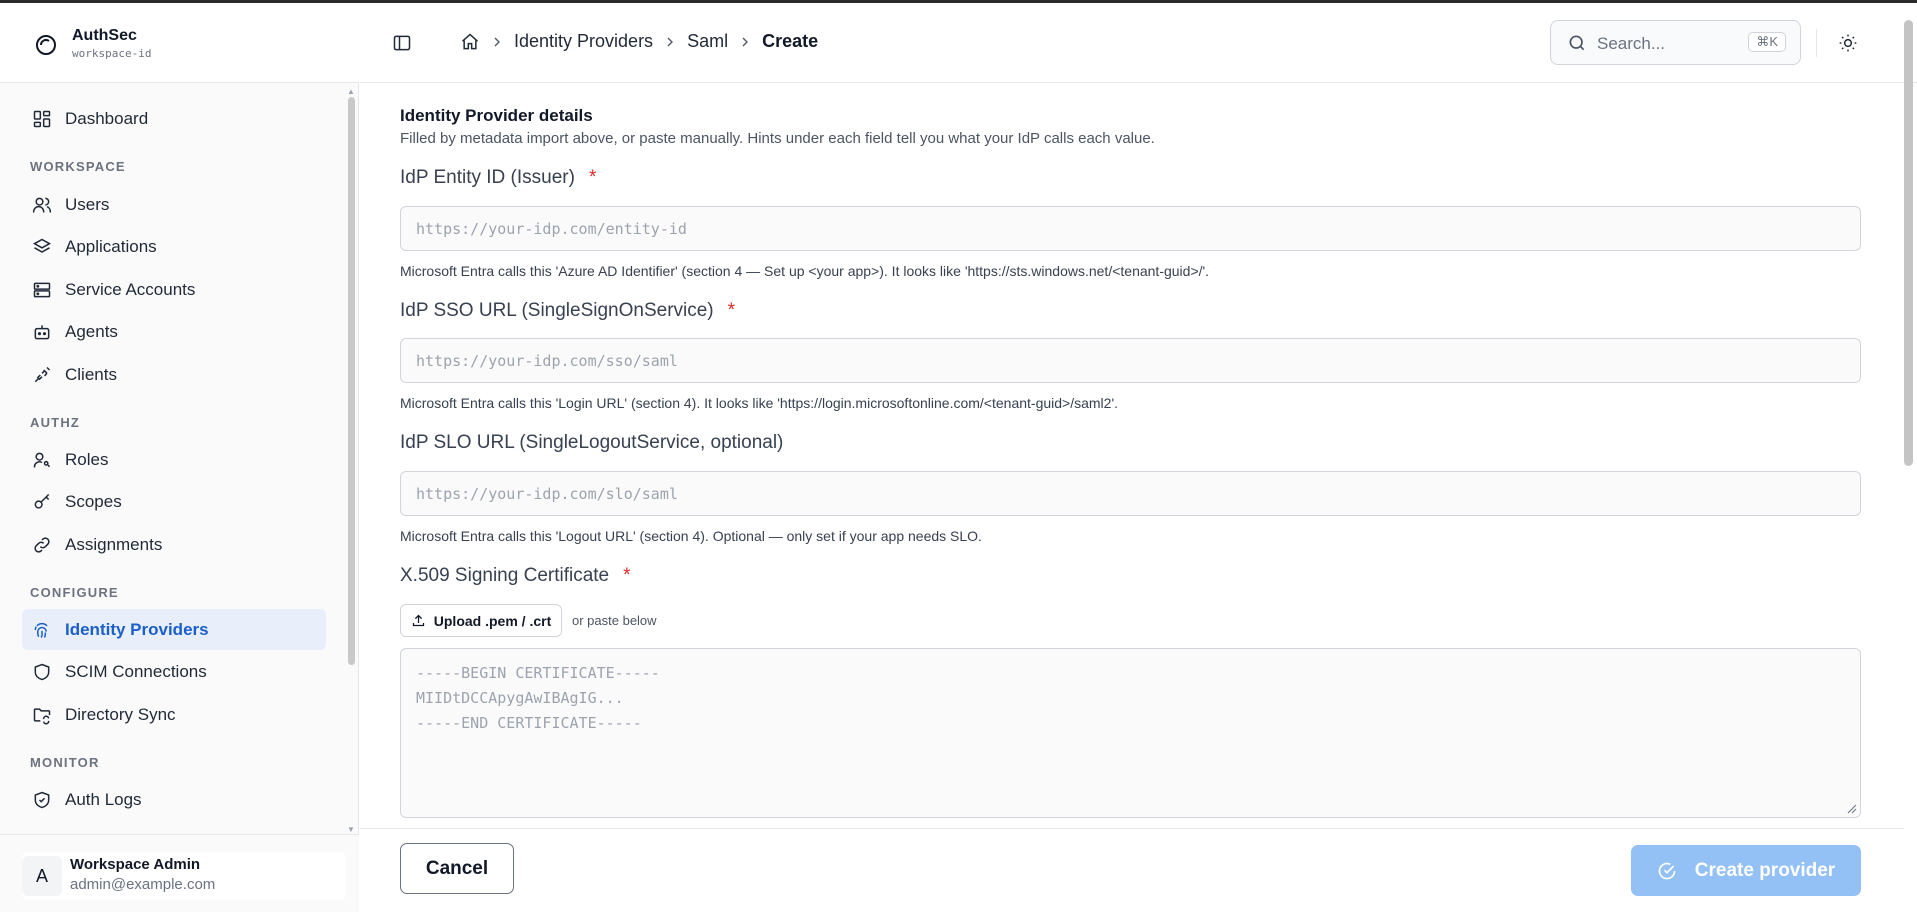  Describe the element at coordinates (42, 290) in the screenshot. I see `server-icon` at that location.